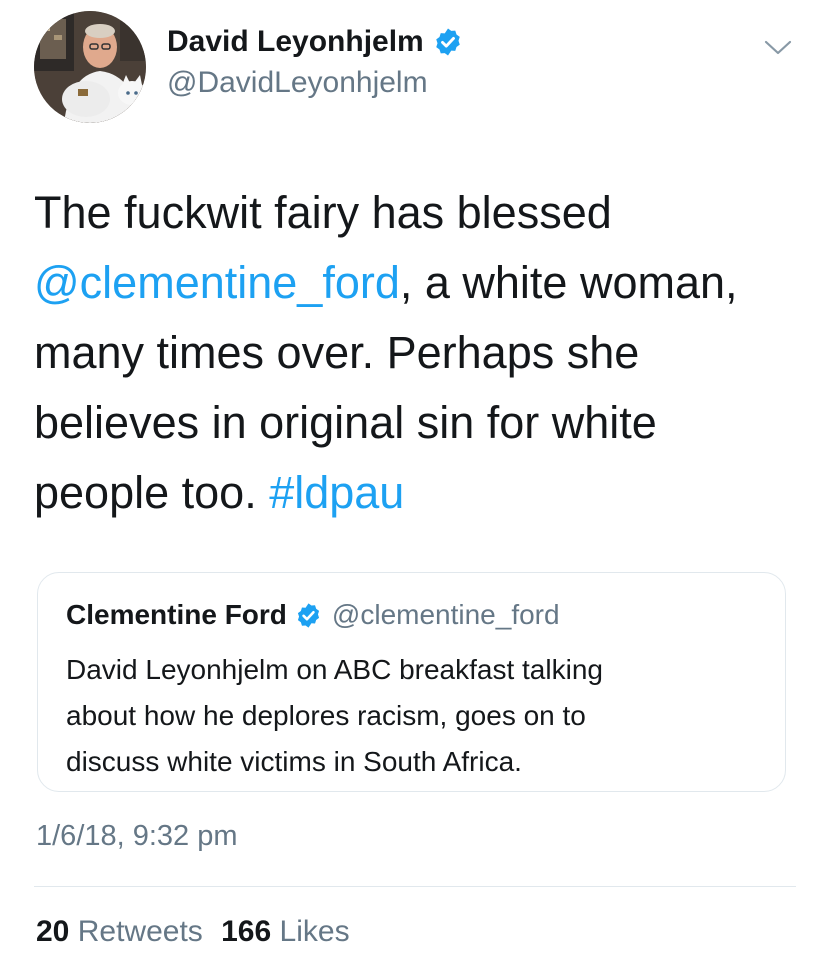 The image size is (822, 960). What do you see at coordinates (336, 492) in the screenshot?
I see `hashtag-link: #ldpau` at bounding box center [336, 492].